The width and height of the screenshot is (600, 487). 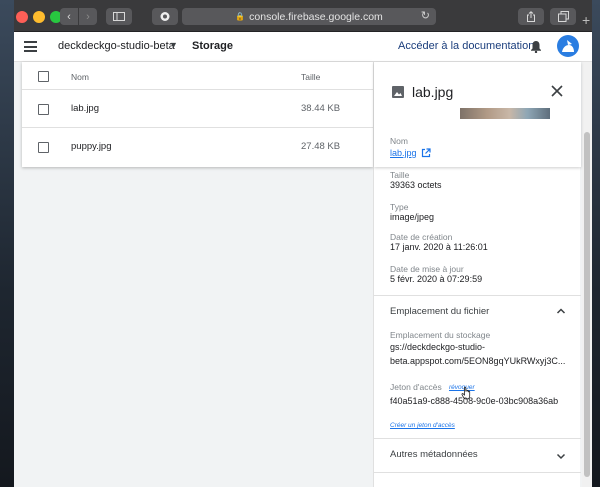 I want to click on scrollbar-thumb, so click(x=587, y=304).